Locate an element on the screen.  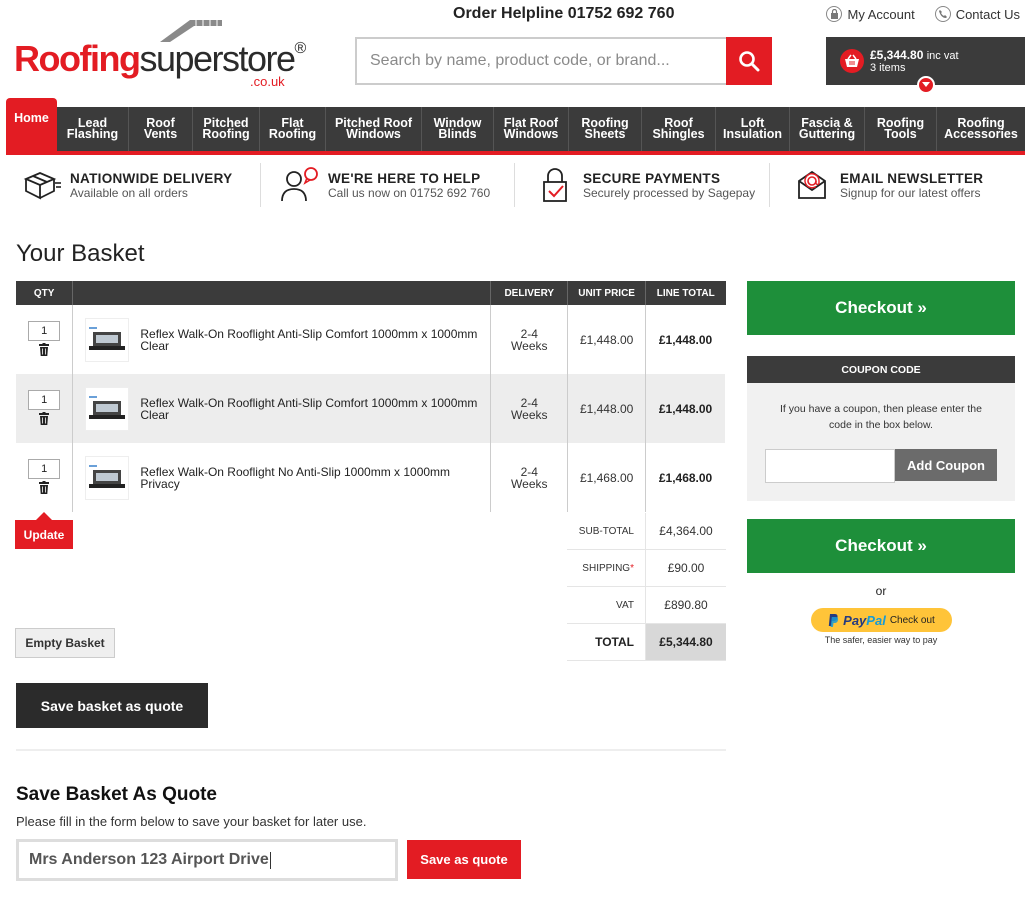
nav-pitched-roofing: Pitched Roofing is located at coordinates (226, 129).